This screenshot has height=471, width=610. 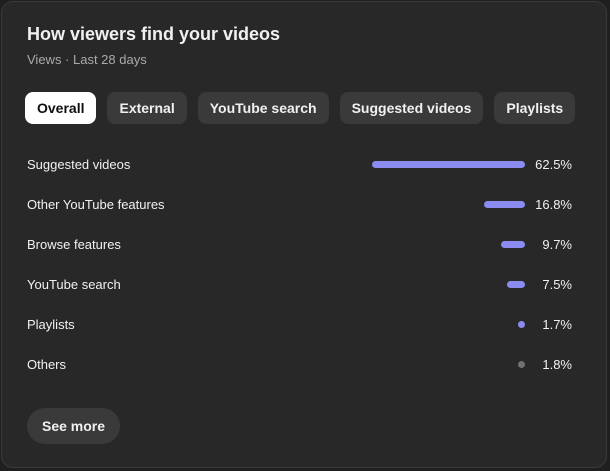 What do you see at coordinates (154, 34) in the screenshot?
I see `card-title: How viewers find your videos` at bounding box center [154, 34].